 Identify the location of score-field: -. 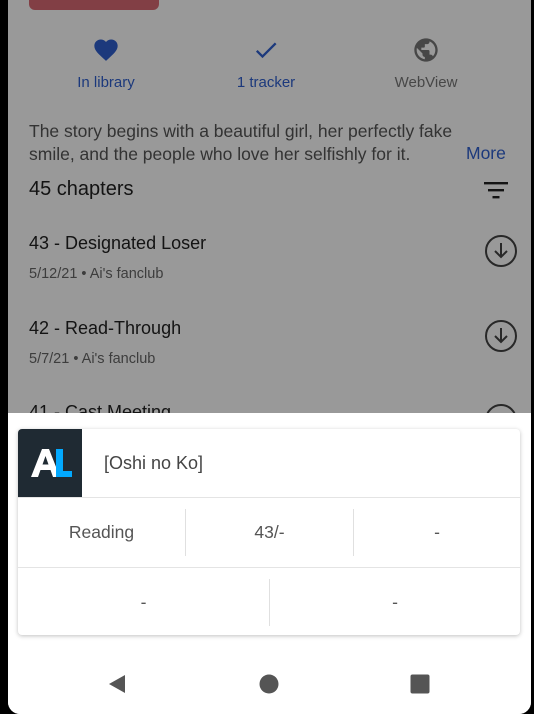
(437, 532).